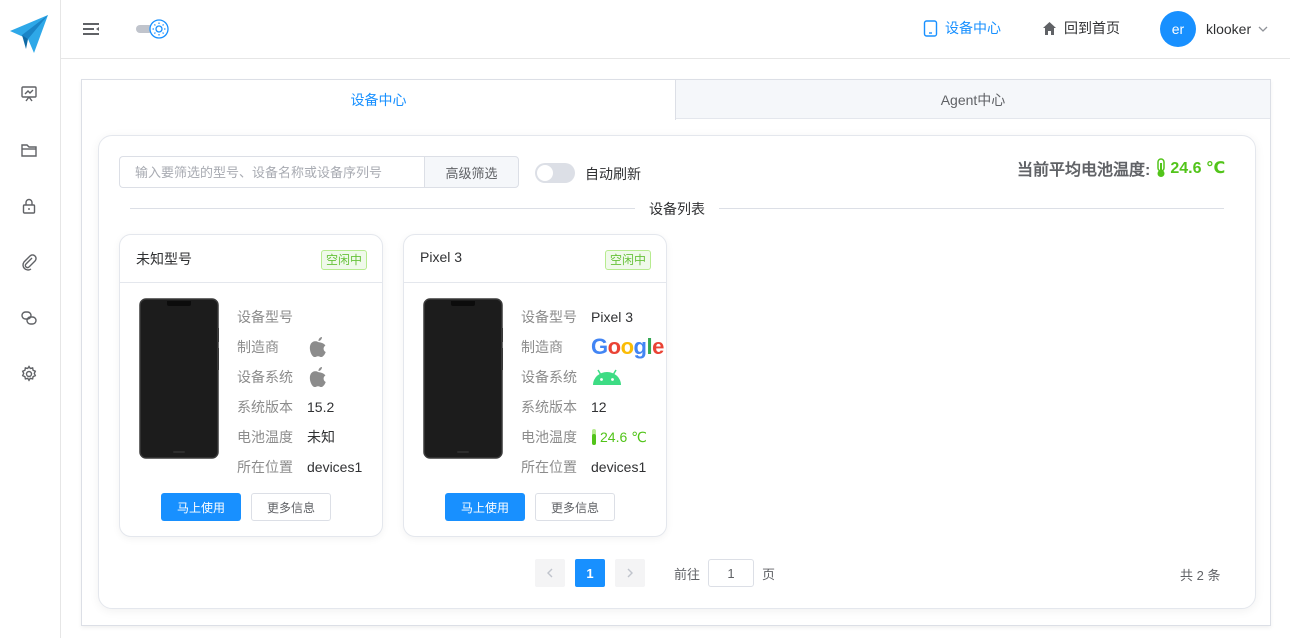 This screenshot has width=1290, height=638. I want to click on home-icon, so click(1049, 28).